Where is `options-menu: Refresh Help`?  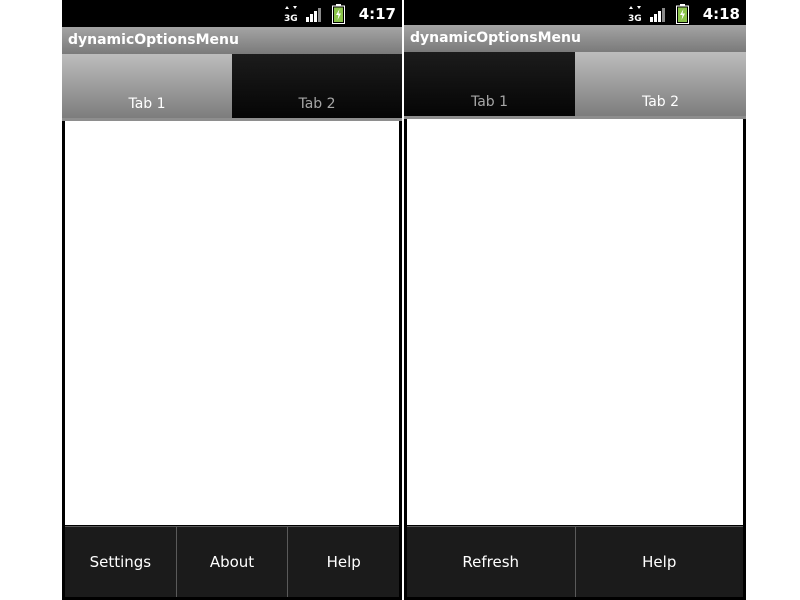
options-menu: Refresh Help is located at coordinates (575, 561).